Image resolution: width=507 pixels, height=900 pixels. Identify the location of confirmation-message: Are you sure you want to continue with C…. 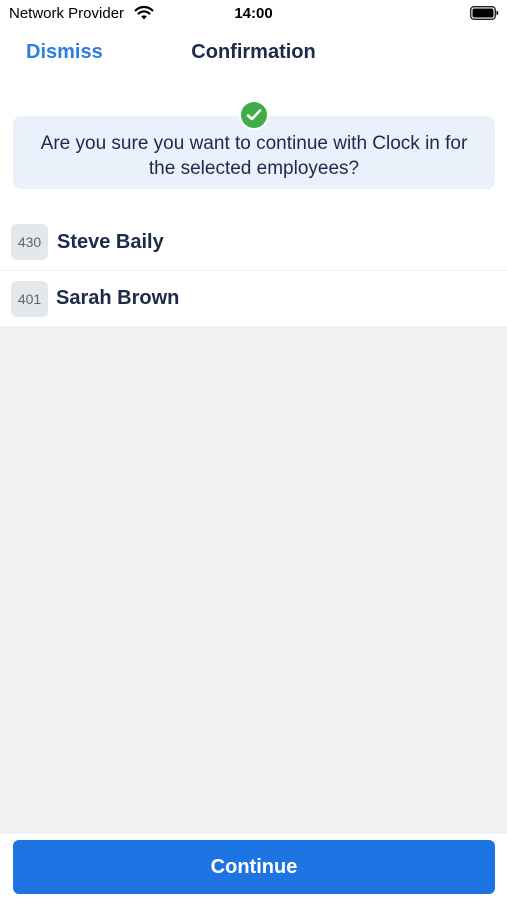
(254, 155).